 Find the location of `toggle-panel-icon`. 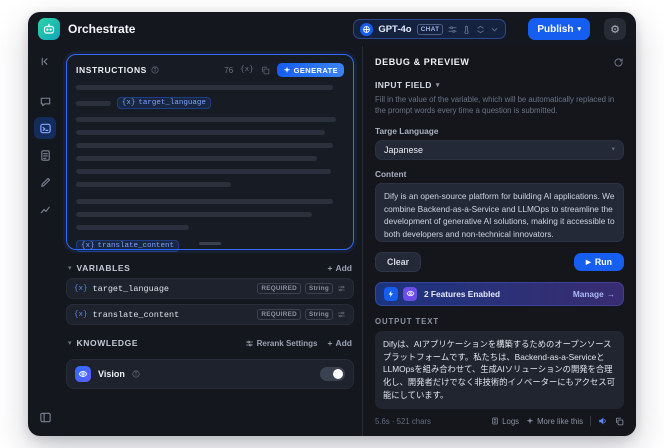

toggle-panel-icon is located at coordinates (45, 417).